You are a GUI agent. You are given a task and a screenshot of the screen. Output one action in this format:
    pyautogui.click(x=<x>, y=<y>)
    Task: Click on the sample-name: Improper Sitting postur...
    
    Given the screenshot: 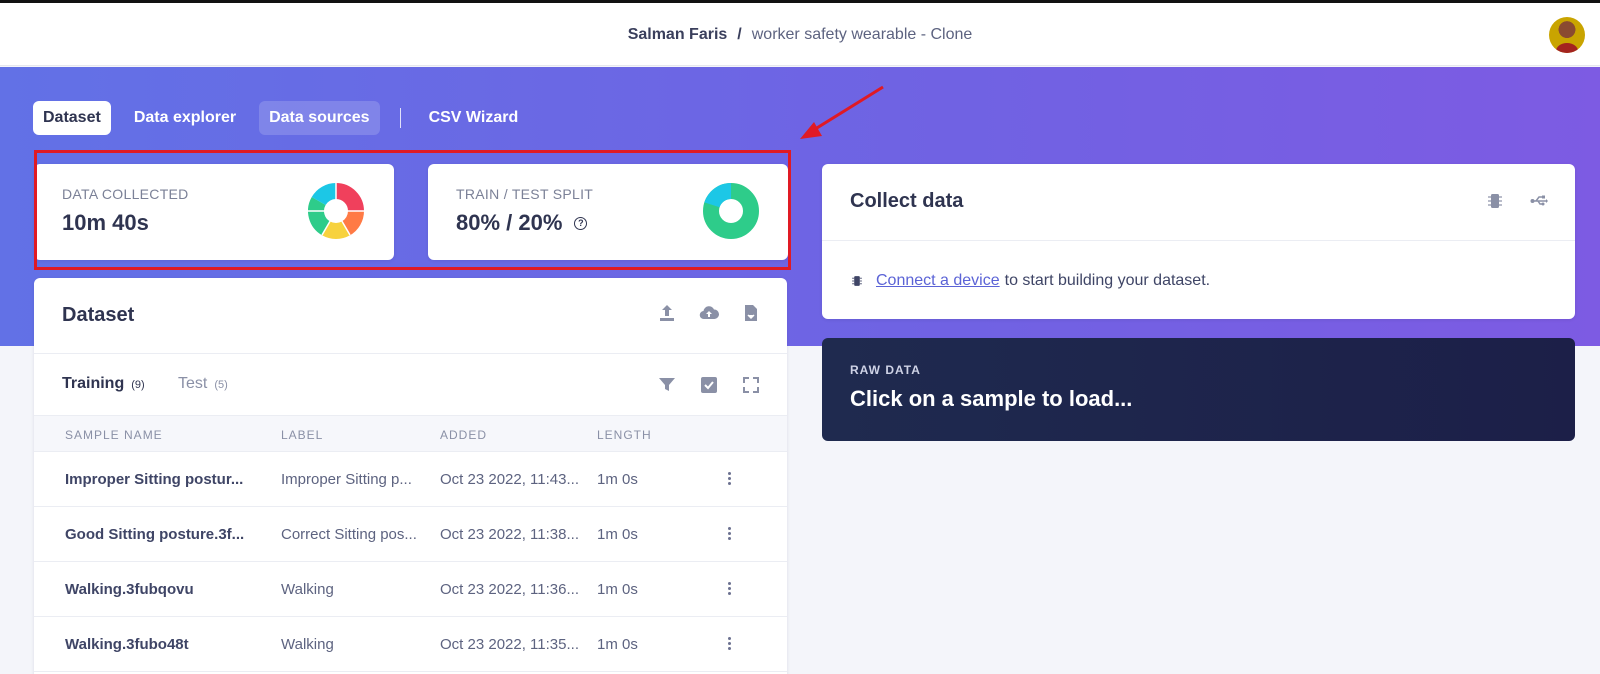 What is the action you would take?
    pyautogui.click(x=154, y=479)
    